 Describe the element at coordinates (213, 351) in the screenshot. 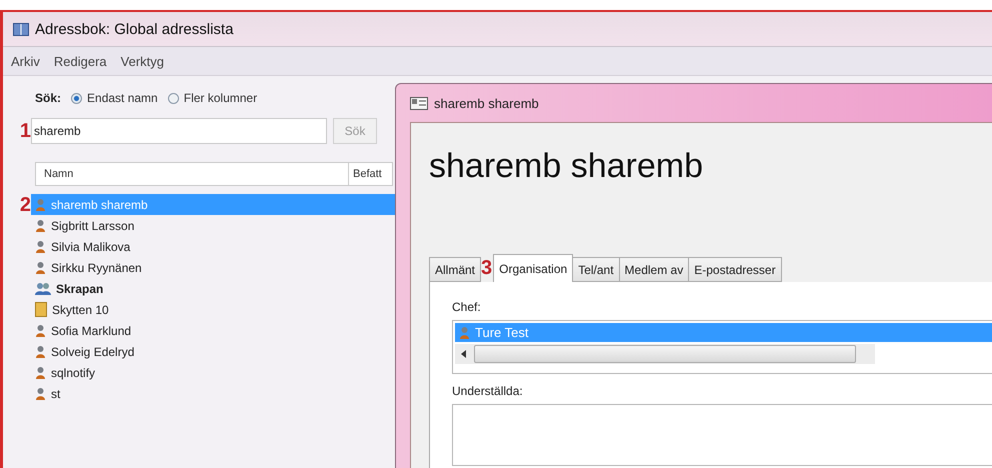

I see `list-item: Solveig Edelryd` at that location.